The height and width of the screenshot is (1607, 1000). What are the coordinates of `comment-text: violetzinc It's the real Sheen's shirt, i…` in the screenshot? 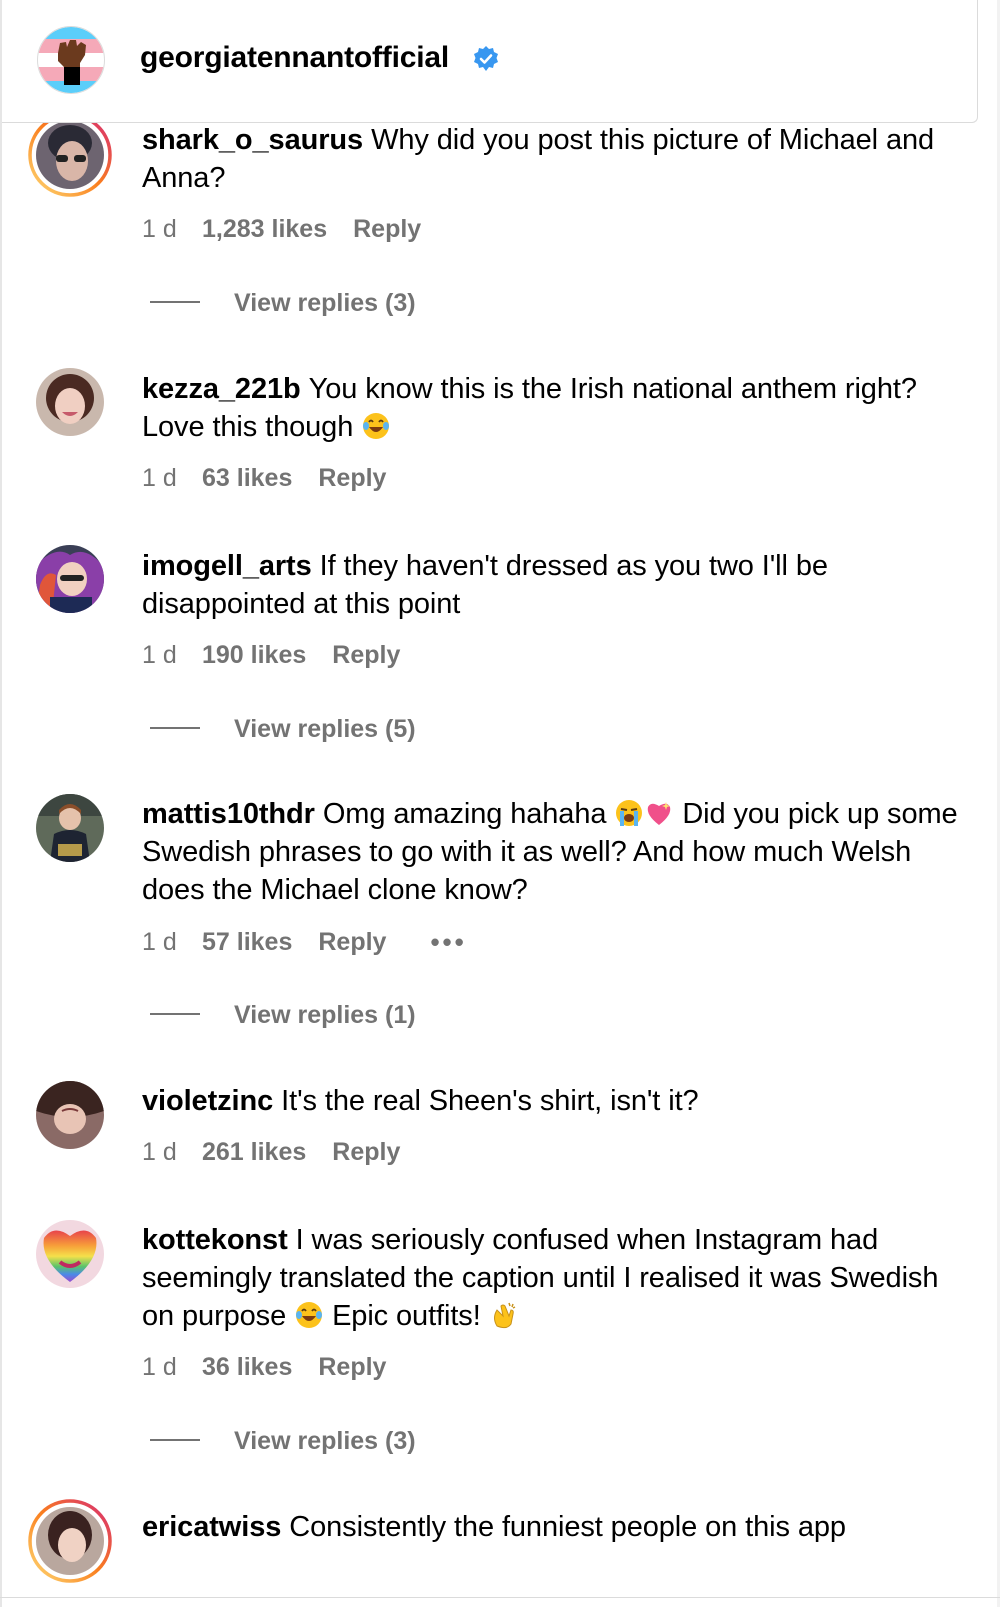 It's located at (557, 1101).